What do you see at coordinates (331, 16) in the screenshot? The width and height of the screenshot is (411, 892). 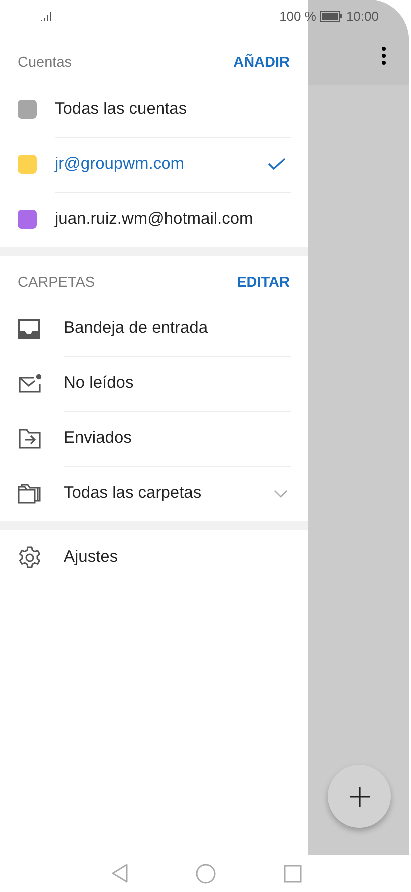 I see `battery-icon` at bounding box center [331, 16].